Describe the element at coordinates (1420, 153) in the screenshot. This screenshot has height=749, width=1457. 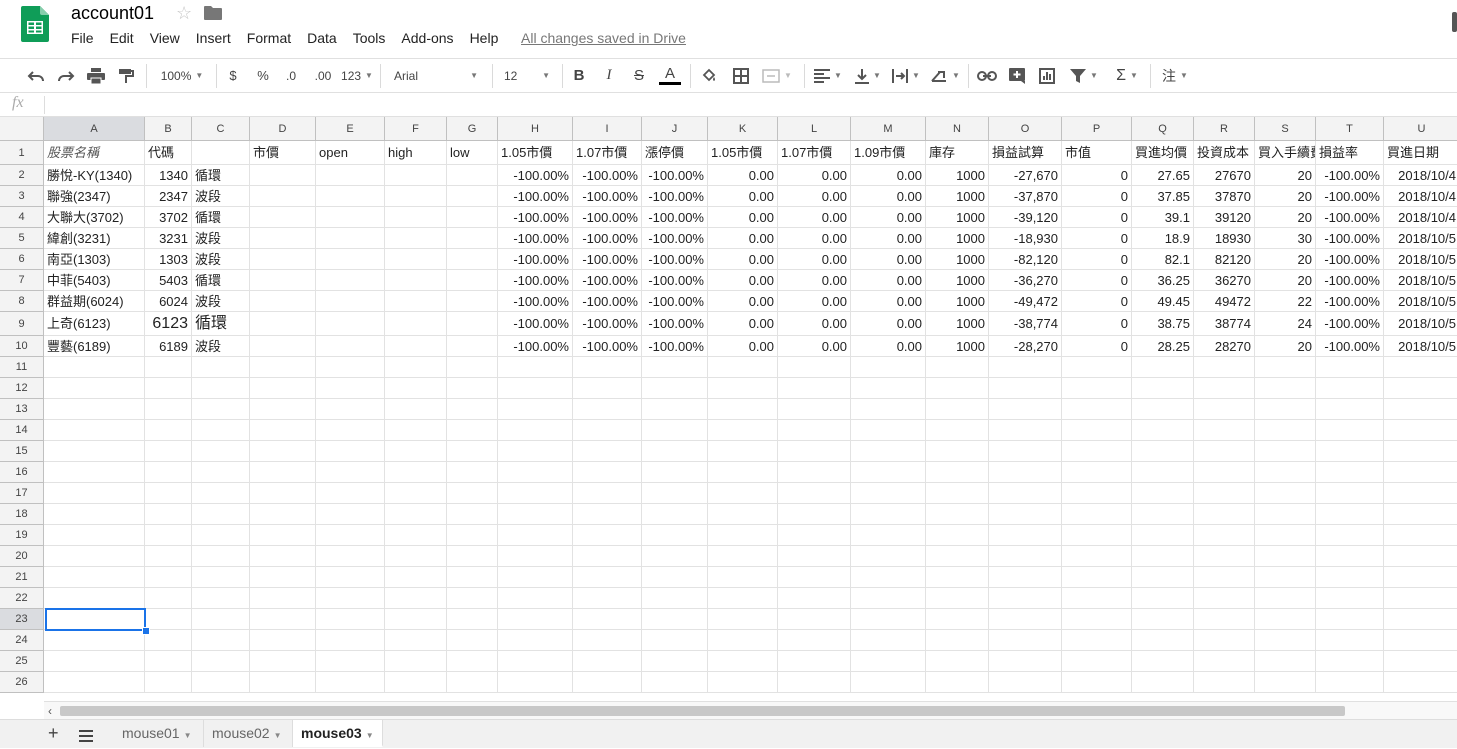
I see `header-cell: 買進日期` at that location.